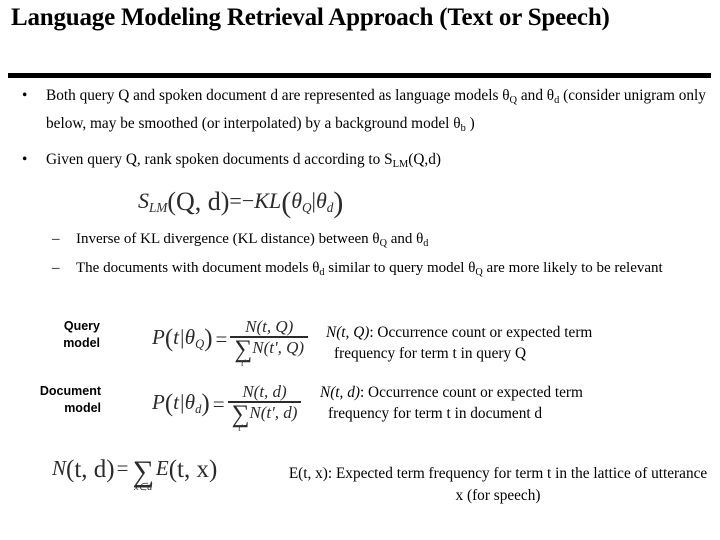  Describe the element at coordinates (53, 400) in the screenshot. I see `document-model-label: Document model` at that location.